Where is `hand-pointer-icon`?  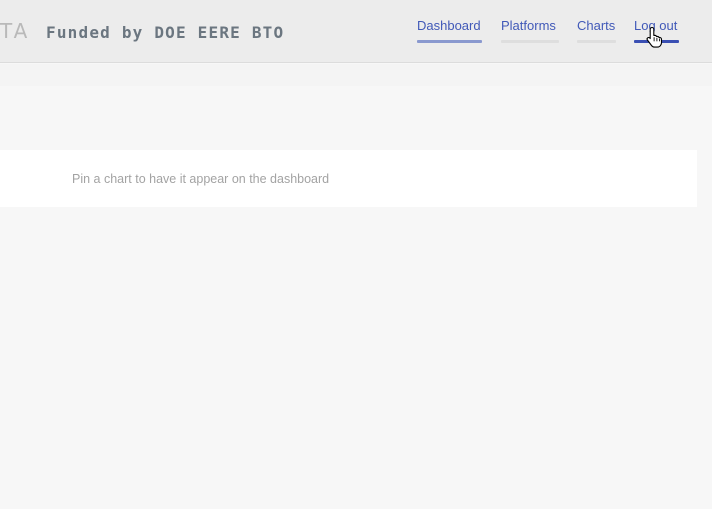
hand-pointer-icon is located at coordinates (654, 37).